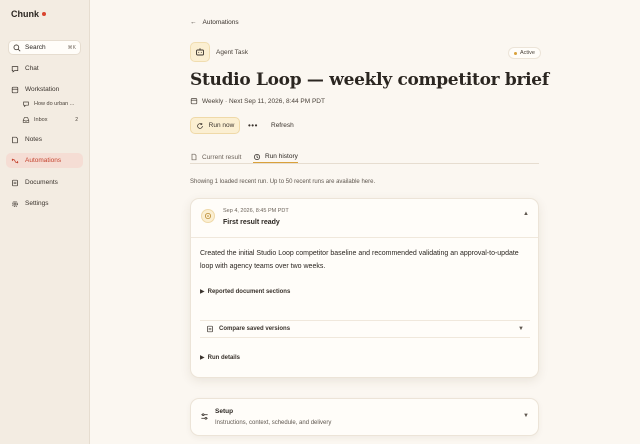 Image resolution: width=640 pixels, height=444 pixels. Describe the element at coordinates (223, 357) in the screenshot. I see `run-details-label: Run details` at that location.